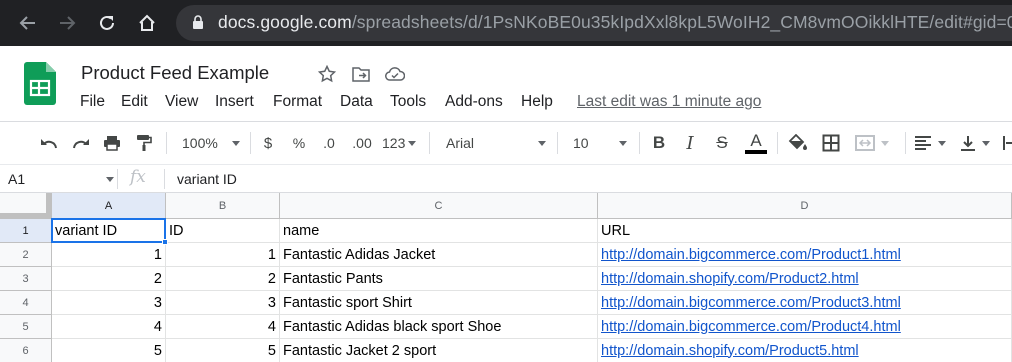  What do you see at coordinates (67, 23) in the screenshot?
I see `forward-button` at bounding box center [67, 23].